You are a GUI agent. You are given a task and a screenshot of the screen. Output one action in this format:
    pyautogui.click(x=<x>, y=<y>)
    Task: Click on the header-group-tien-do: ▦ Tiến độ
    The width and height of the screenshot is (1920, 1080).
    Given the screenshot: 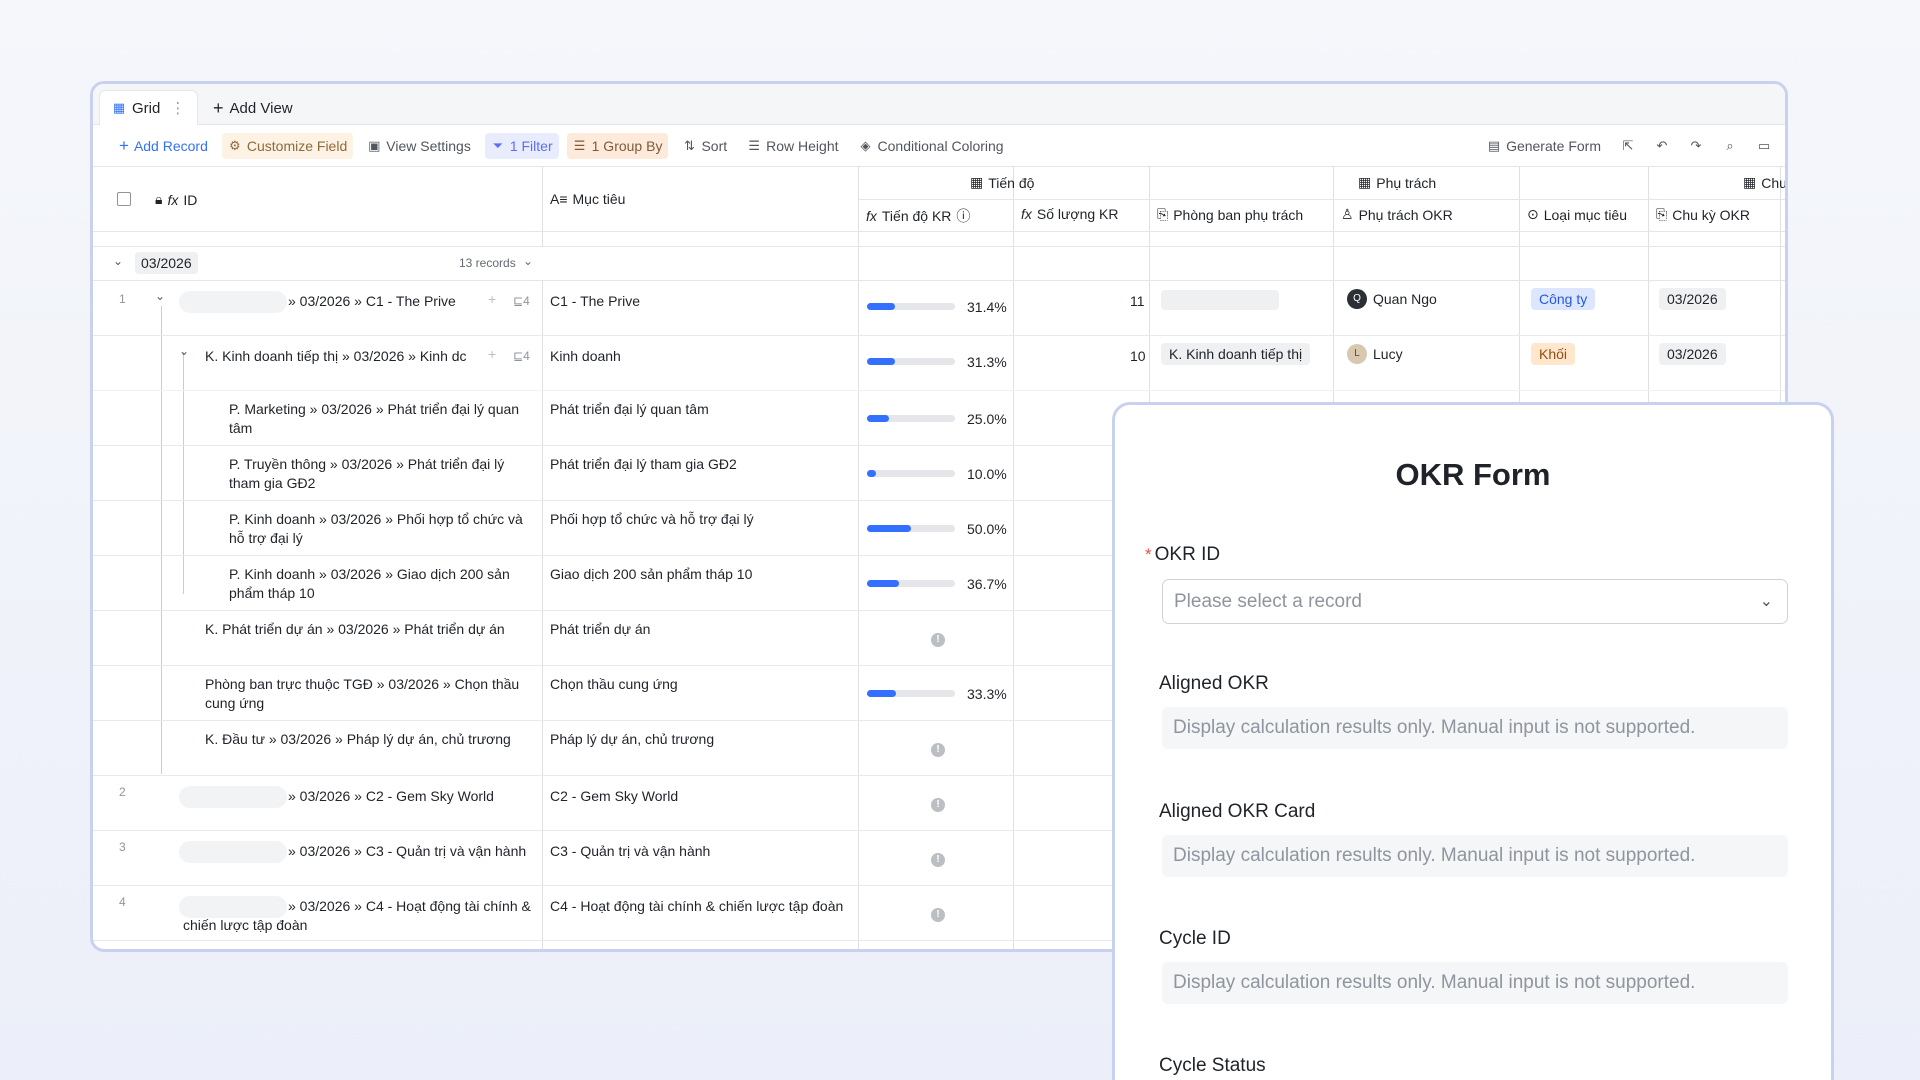 What is the action you would take?
    pyautogui.click(x=1002, y=182)
    